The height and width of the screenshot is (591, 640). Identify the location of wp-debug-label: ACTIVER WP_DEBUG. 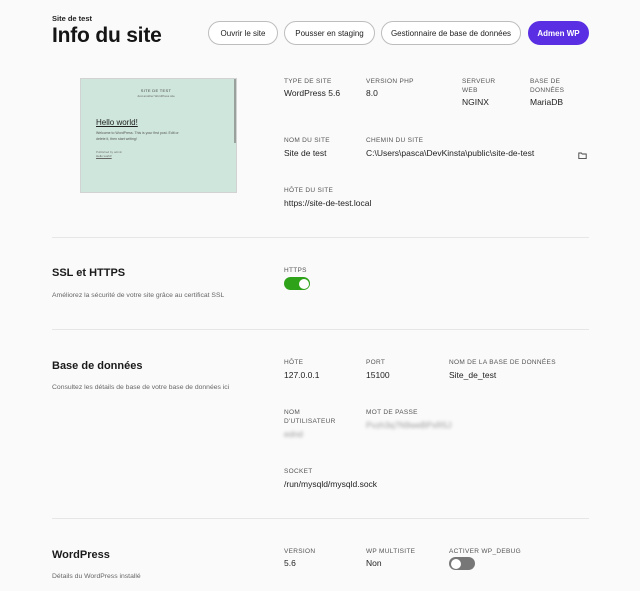
(485, 551).